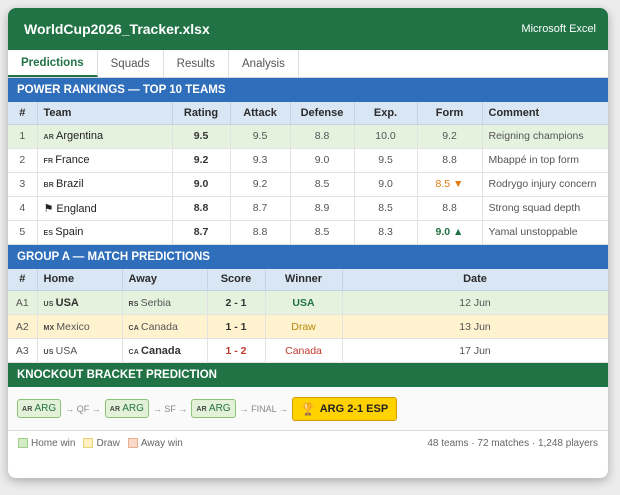  What do you see at coordinates (260, 208) in the screenshot?
I see `attack-cell: 8.7` at bounding box center [260, 208].